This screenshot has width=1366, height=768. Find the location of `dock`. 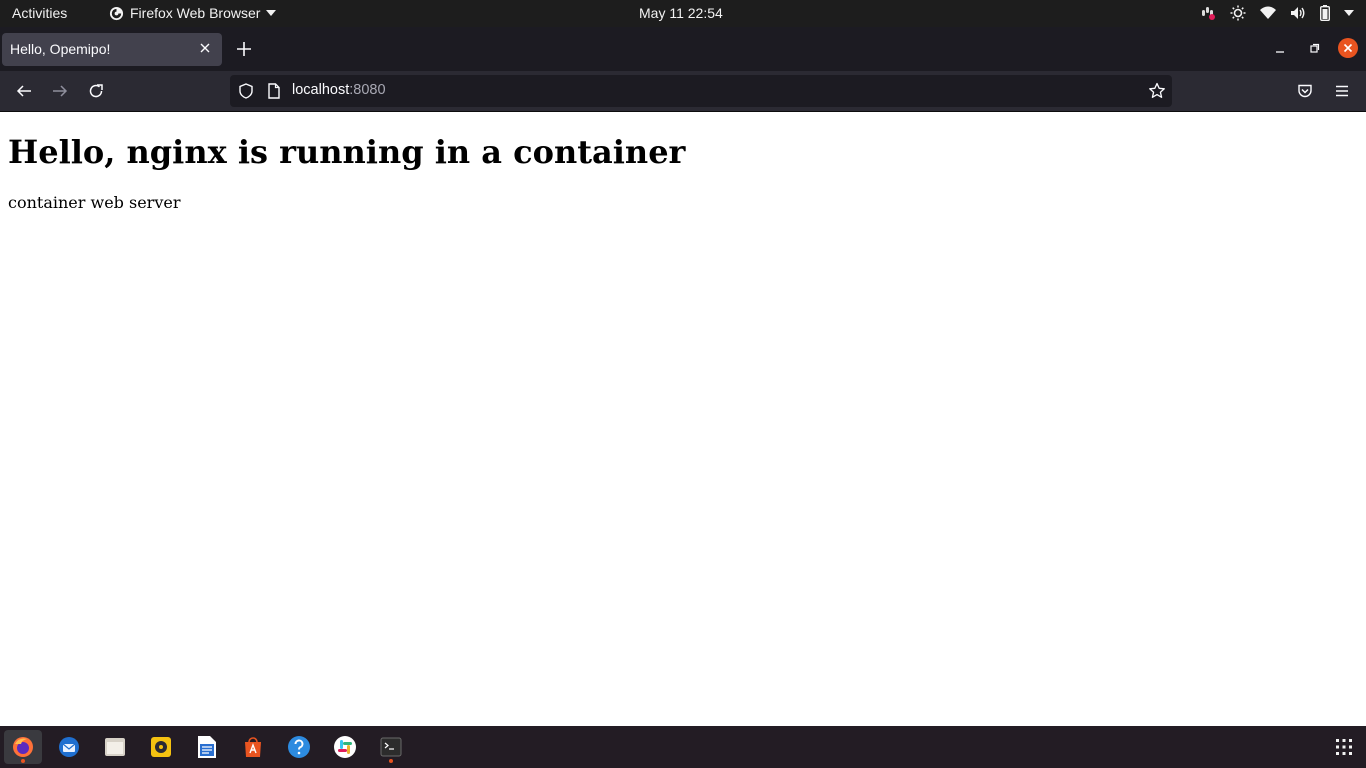

dock is located at coordinates (683, 747).